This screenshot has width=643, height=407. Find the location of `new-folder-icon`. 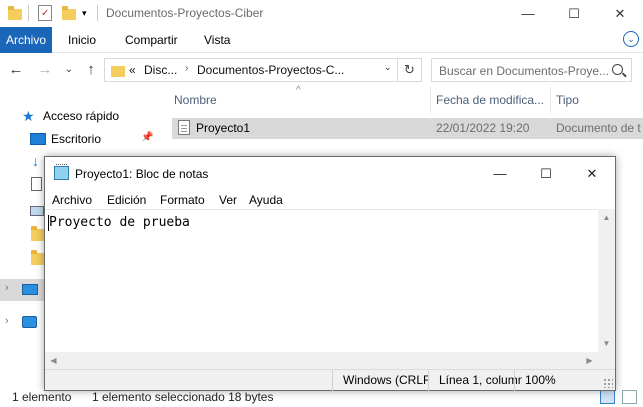

new-folder-icon is located at coordinates (69, 13).